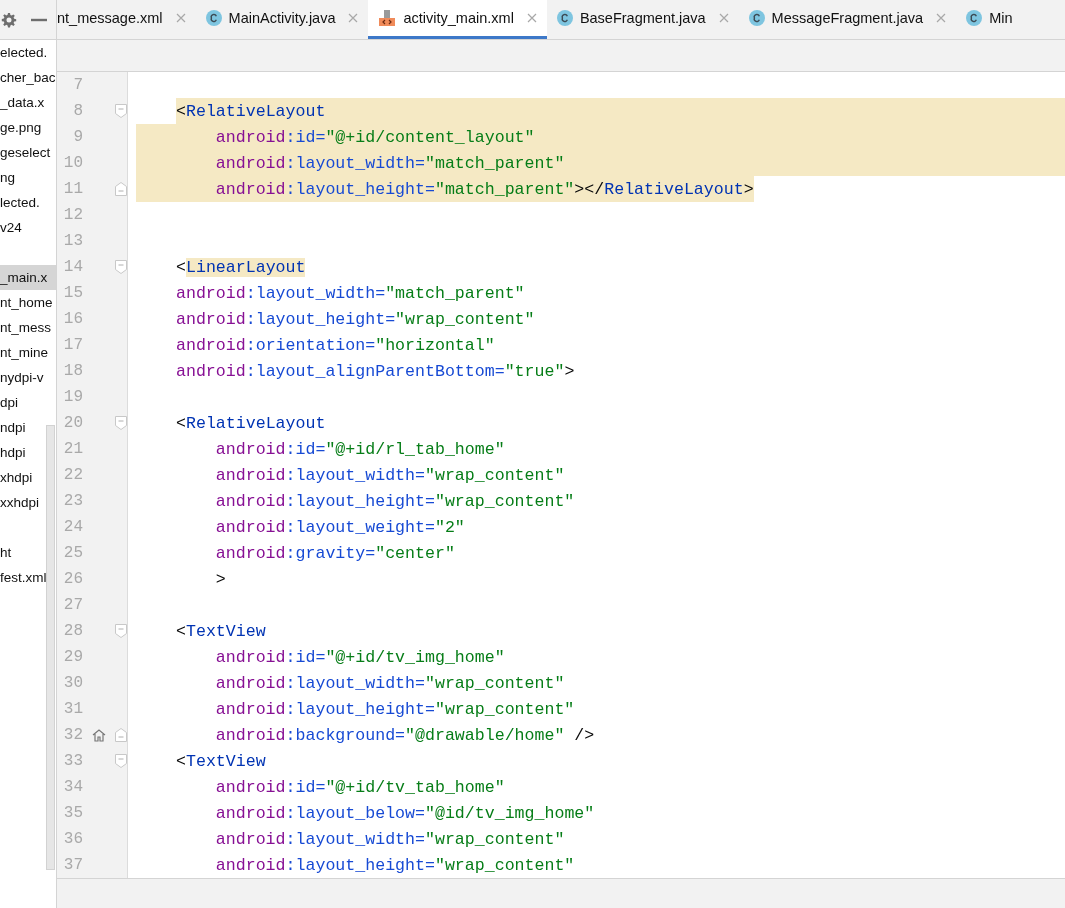 This screenshot has height=908, width=1065. What do you see at coordinates (72, 839) in the screenshot?
I see `line-number: 36` at bounding box center [72, 839].